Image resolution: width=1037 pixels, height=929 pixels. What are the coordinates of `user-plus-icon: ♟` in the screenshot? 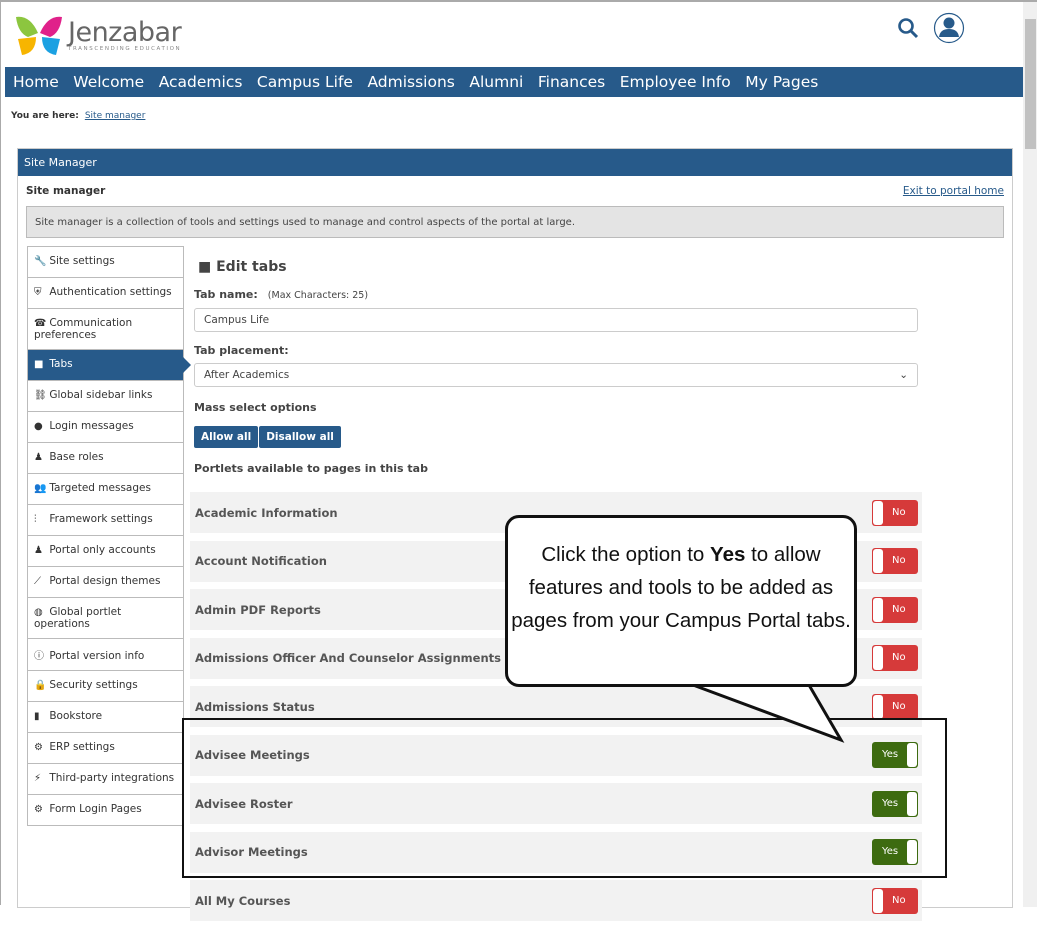 It's located at (38, 550).